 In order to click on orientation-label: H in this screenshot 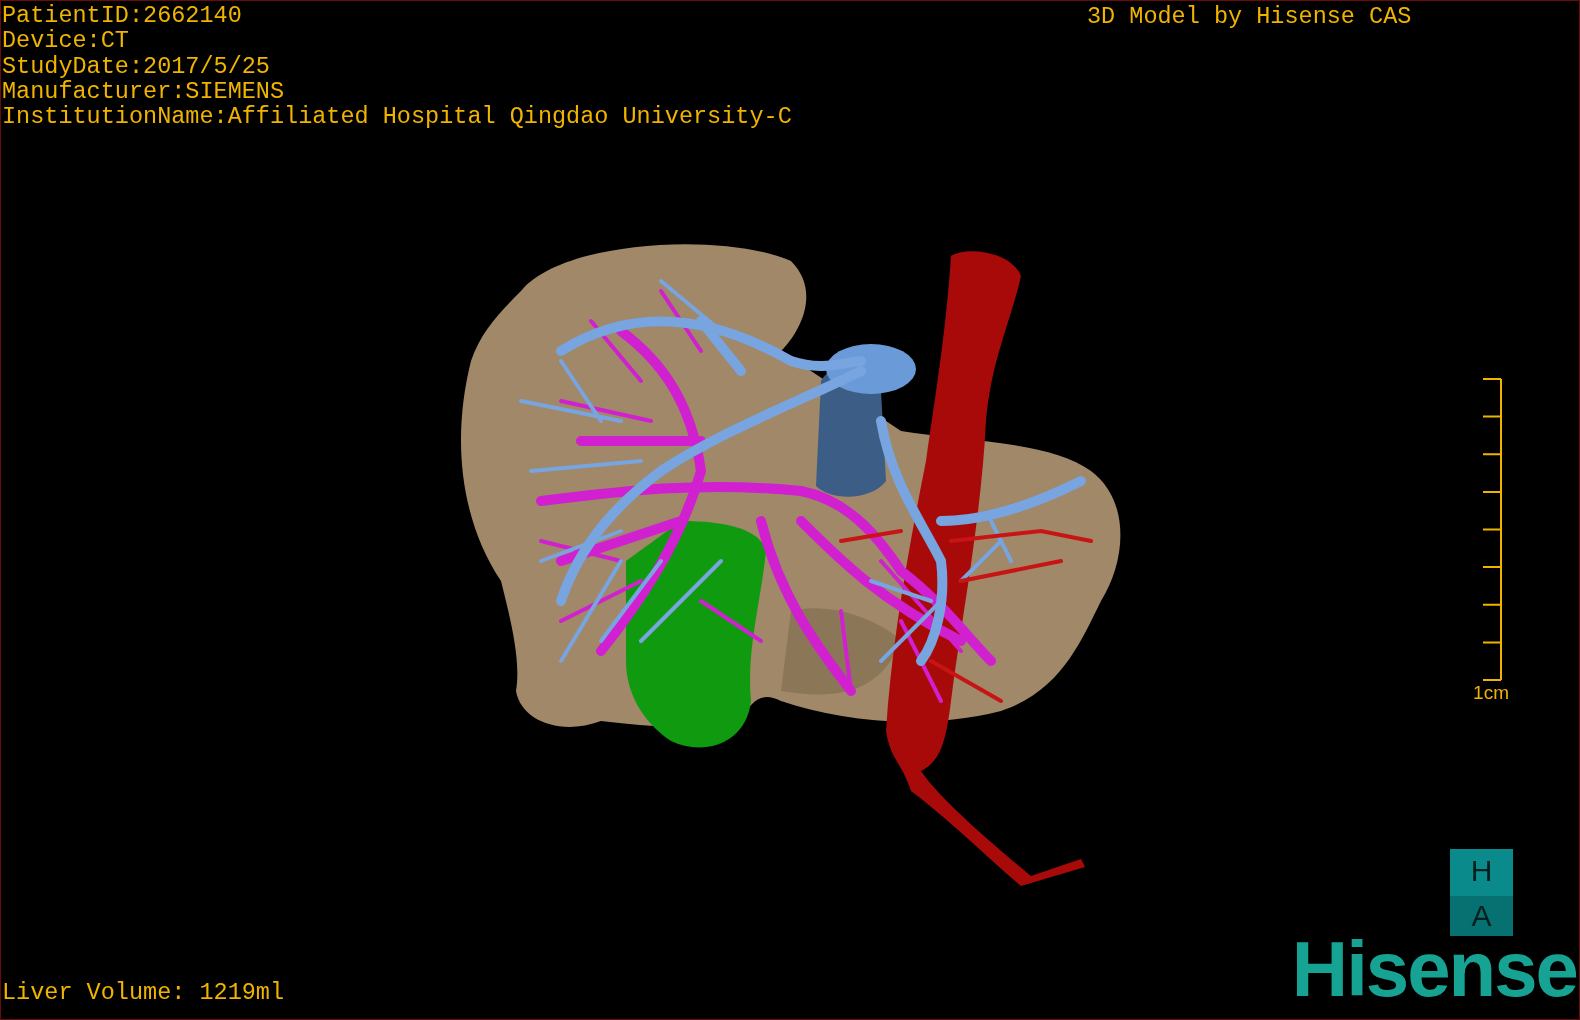, I will do `click(1481, 871)`.